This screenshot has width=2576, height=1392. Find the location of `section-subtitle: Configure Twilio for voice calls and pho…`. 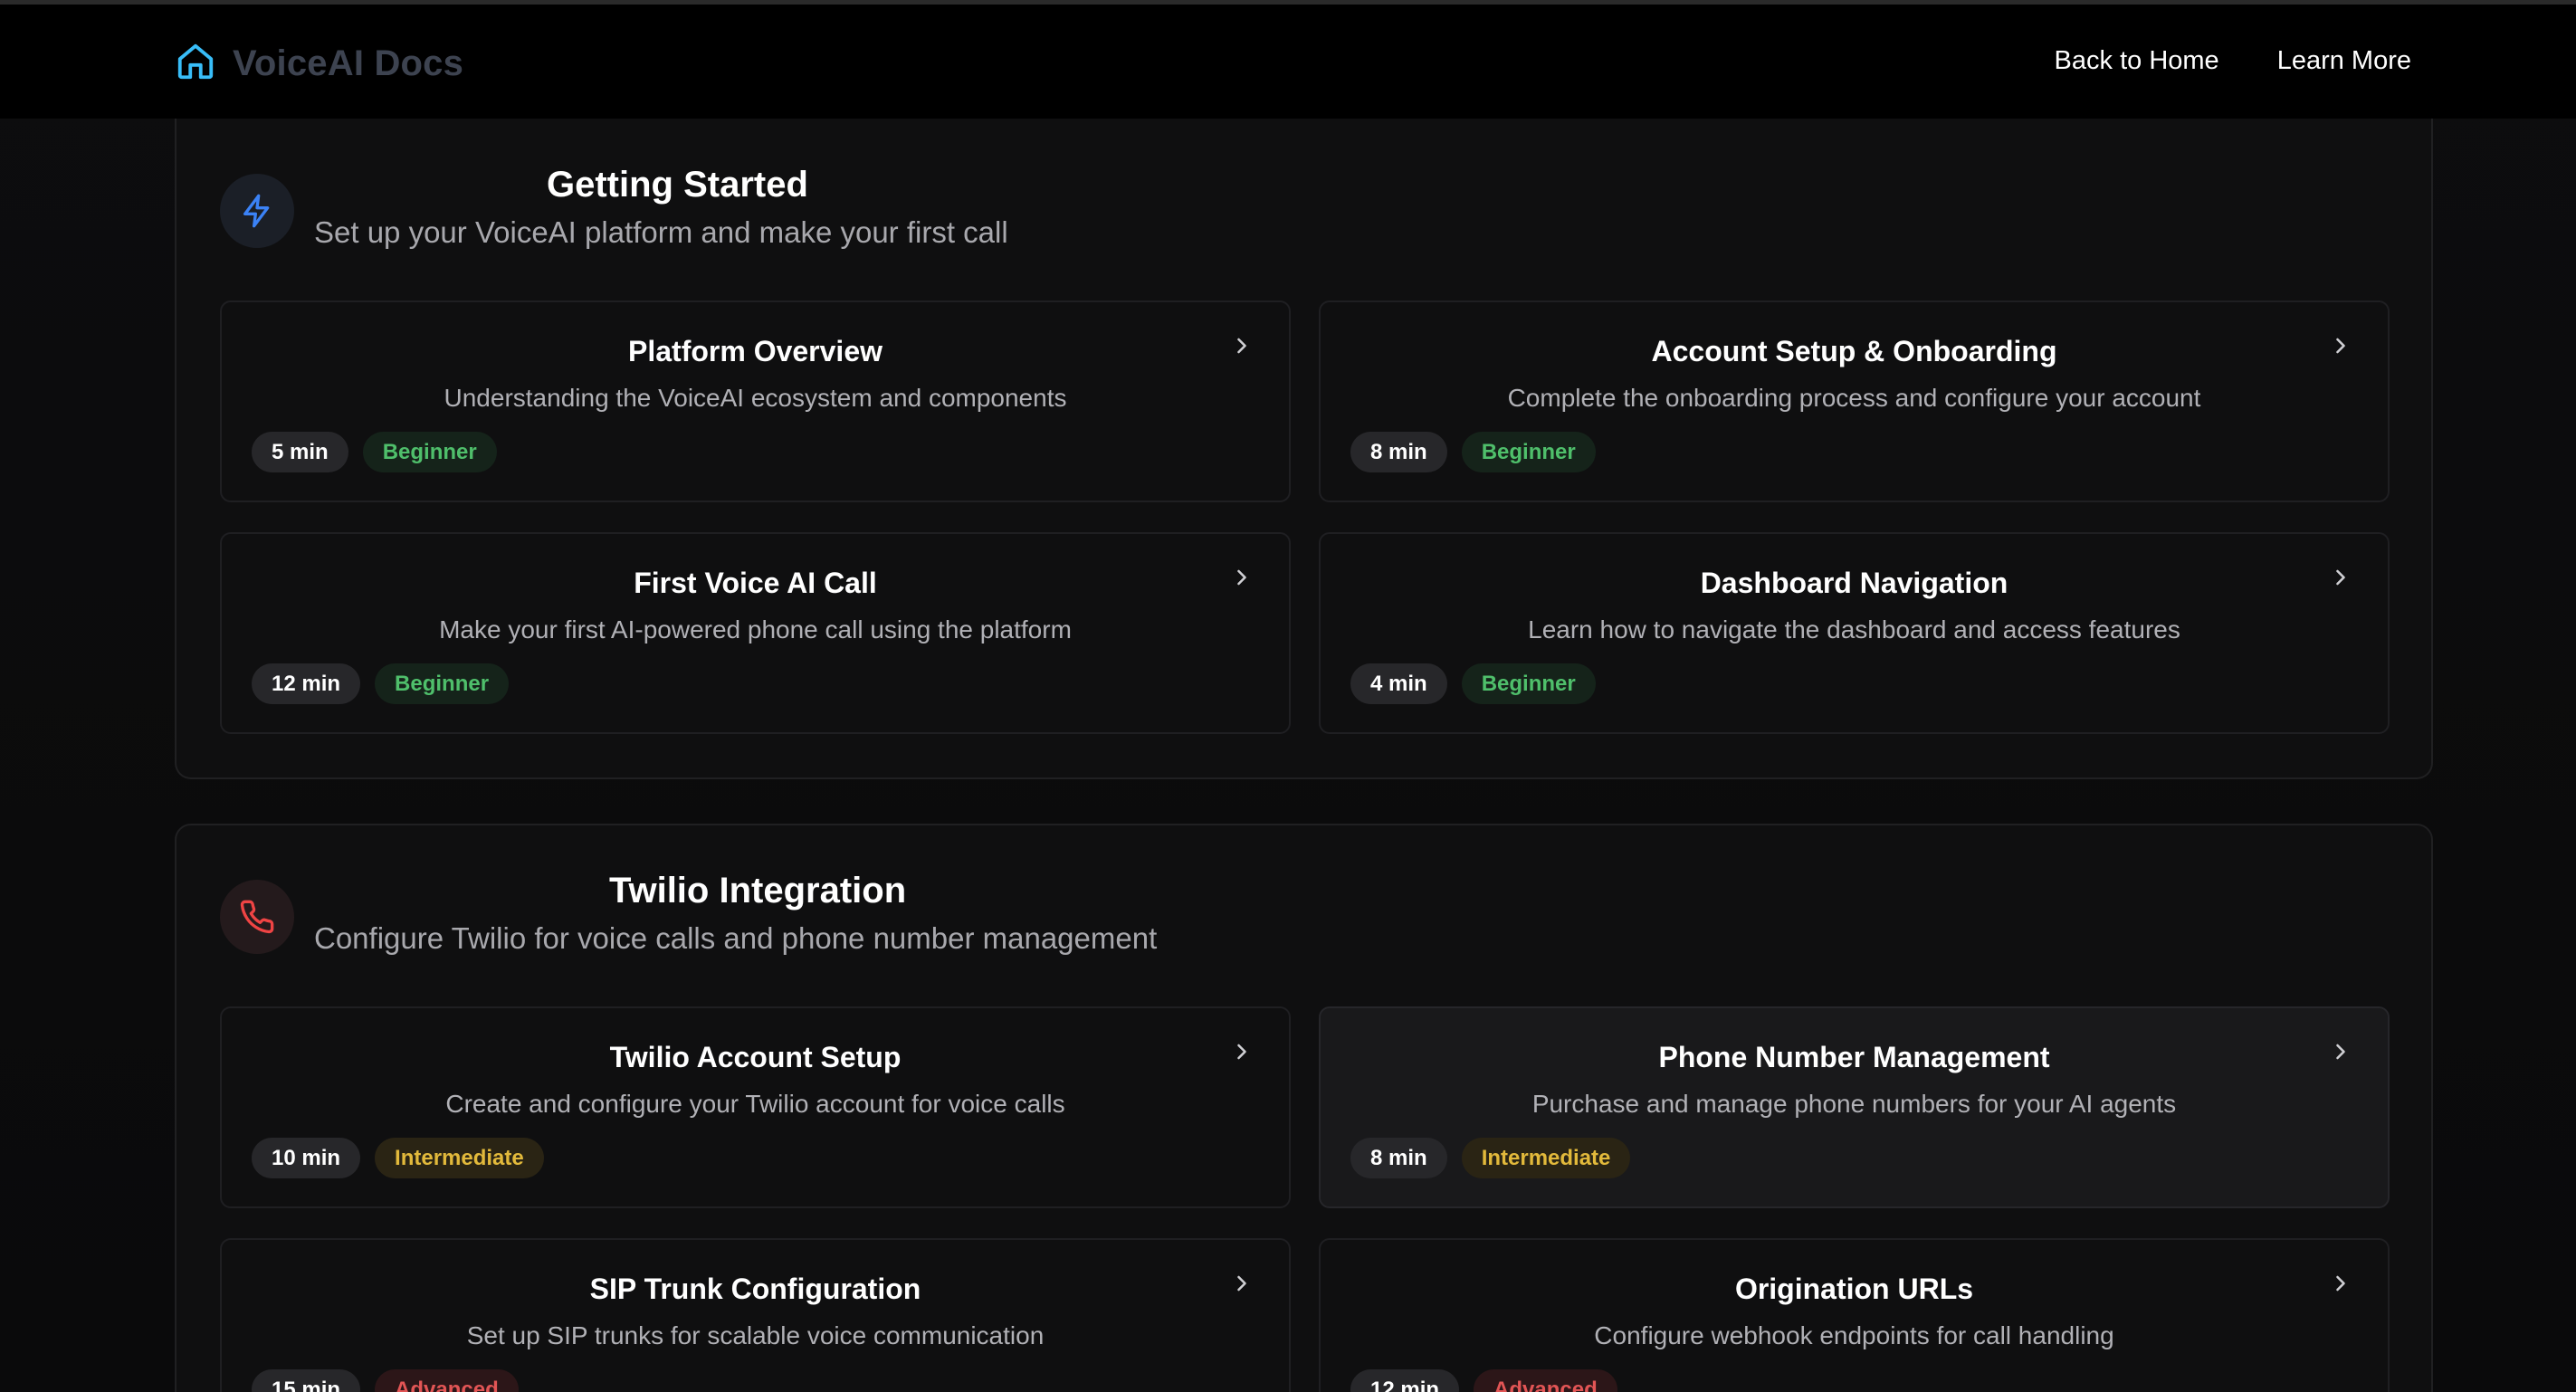

section-subtitle: Configure Twilio for voice calls and pho… is located at coordinates (736, 938).